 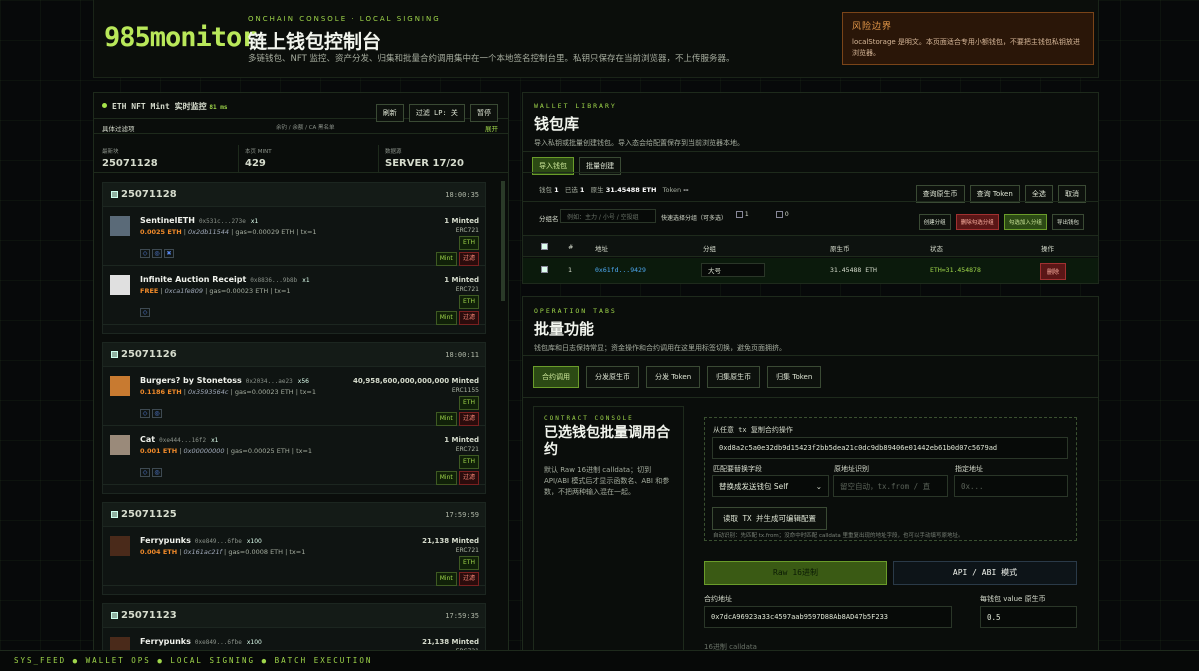 I want to click on tab-1: 分发原生币, so click(x=612, y=377).